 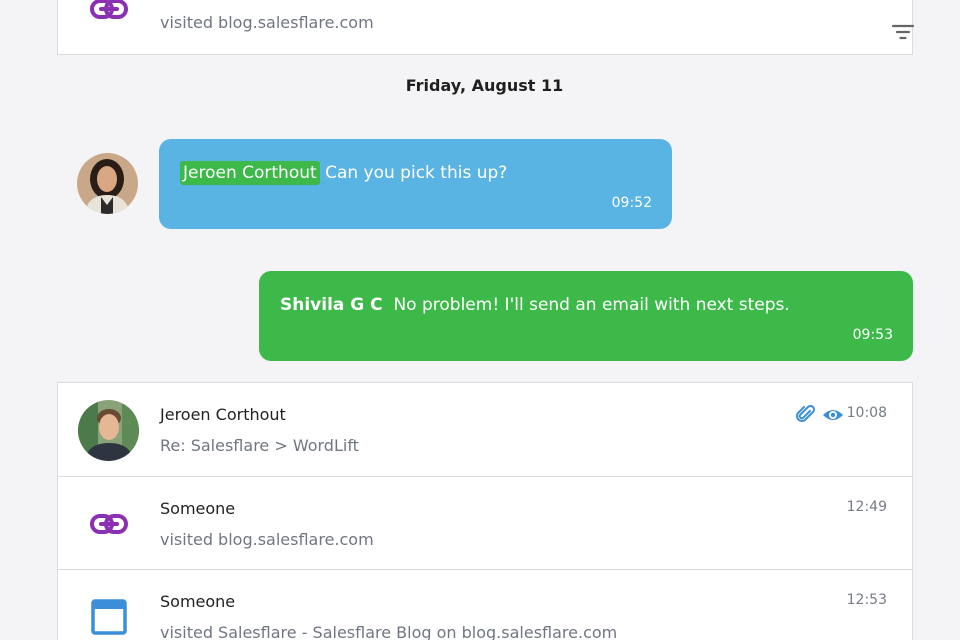 What do you see at coordinates (866, 600) in the screenshot?
I see `feed-row-time: 12:53` at bounding box center [866, 600].